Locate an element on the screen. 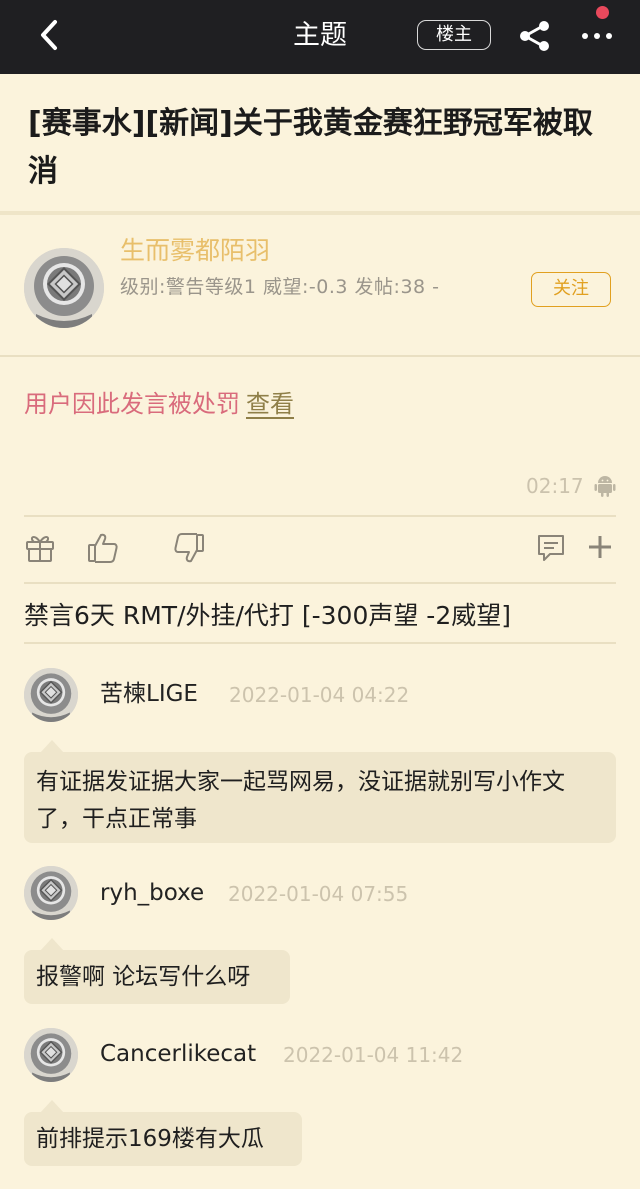 The image size is (640, 1189). share-button is located at coordinates (535, 36).